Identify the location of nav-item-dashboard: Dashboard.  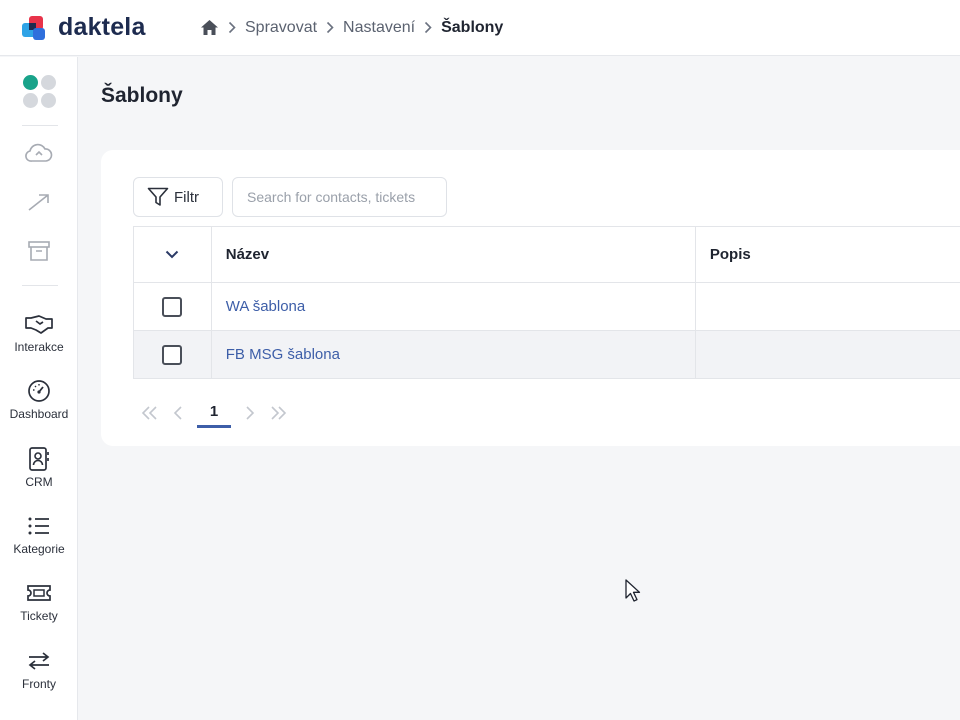
(39, 406).